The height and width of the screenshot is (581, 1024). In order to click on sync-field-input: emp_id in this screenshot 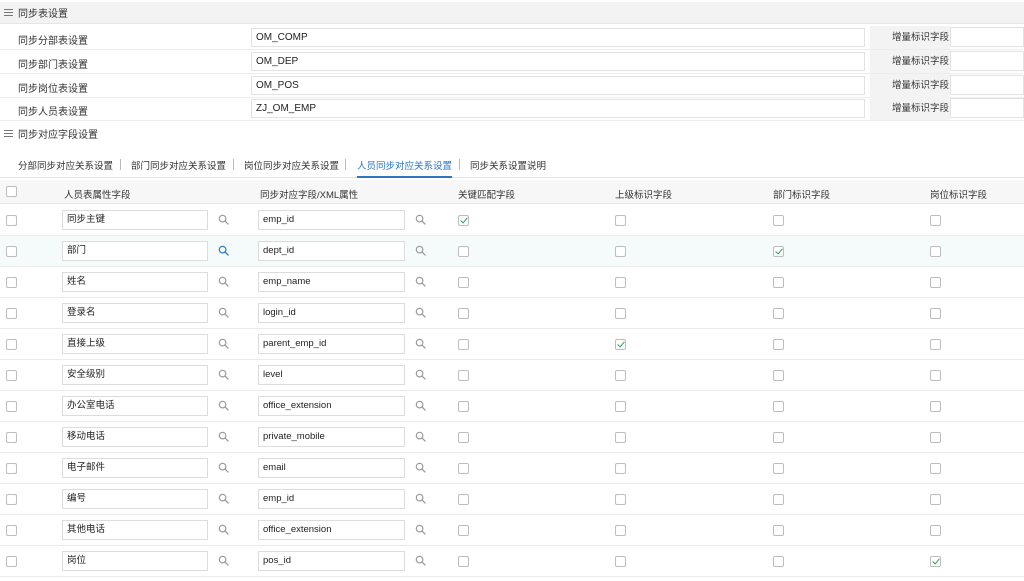, I will do `click(331, 220)`.